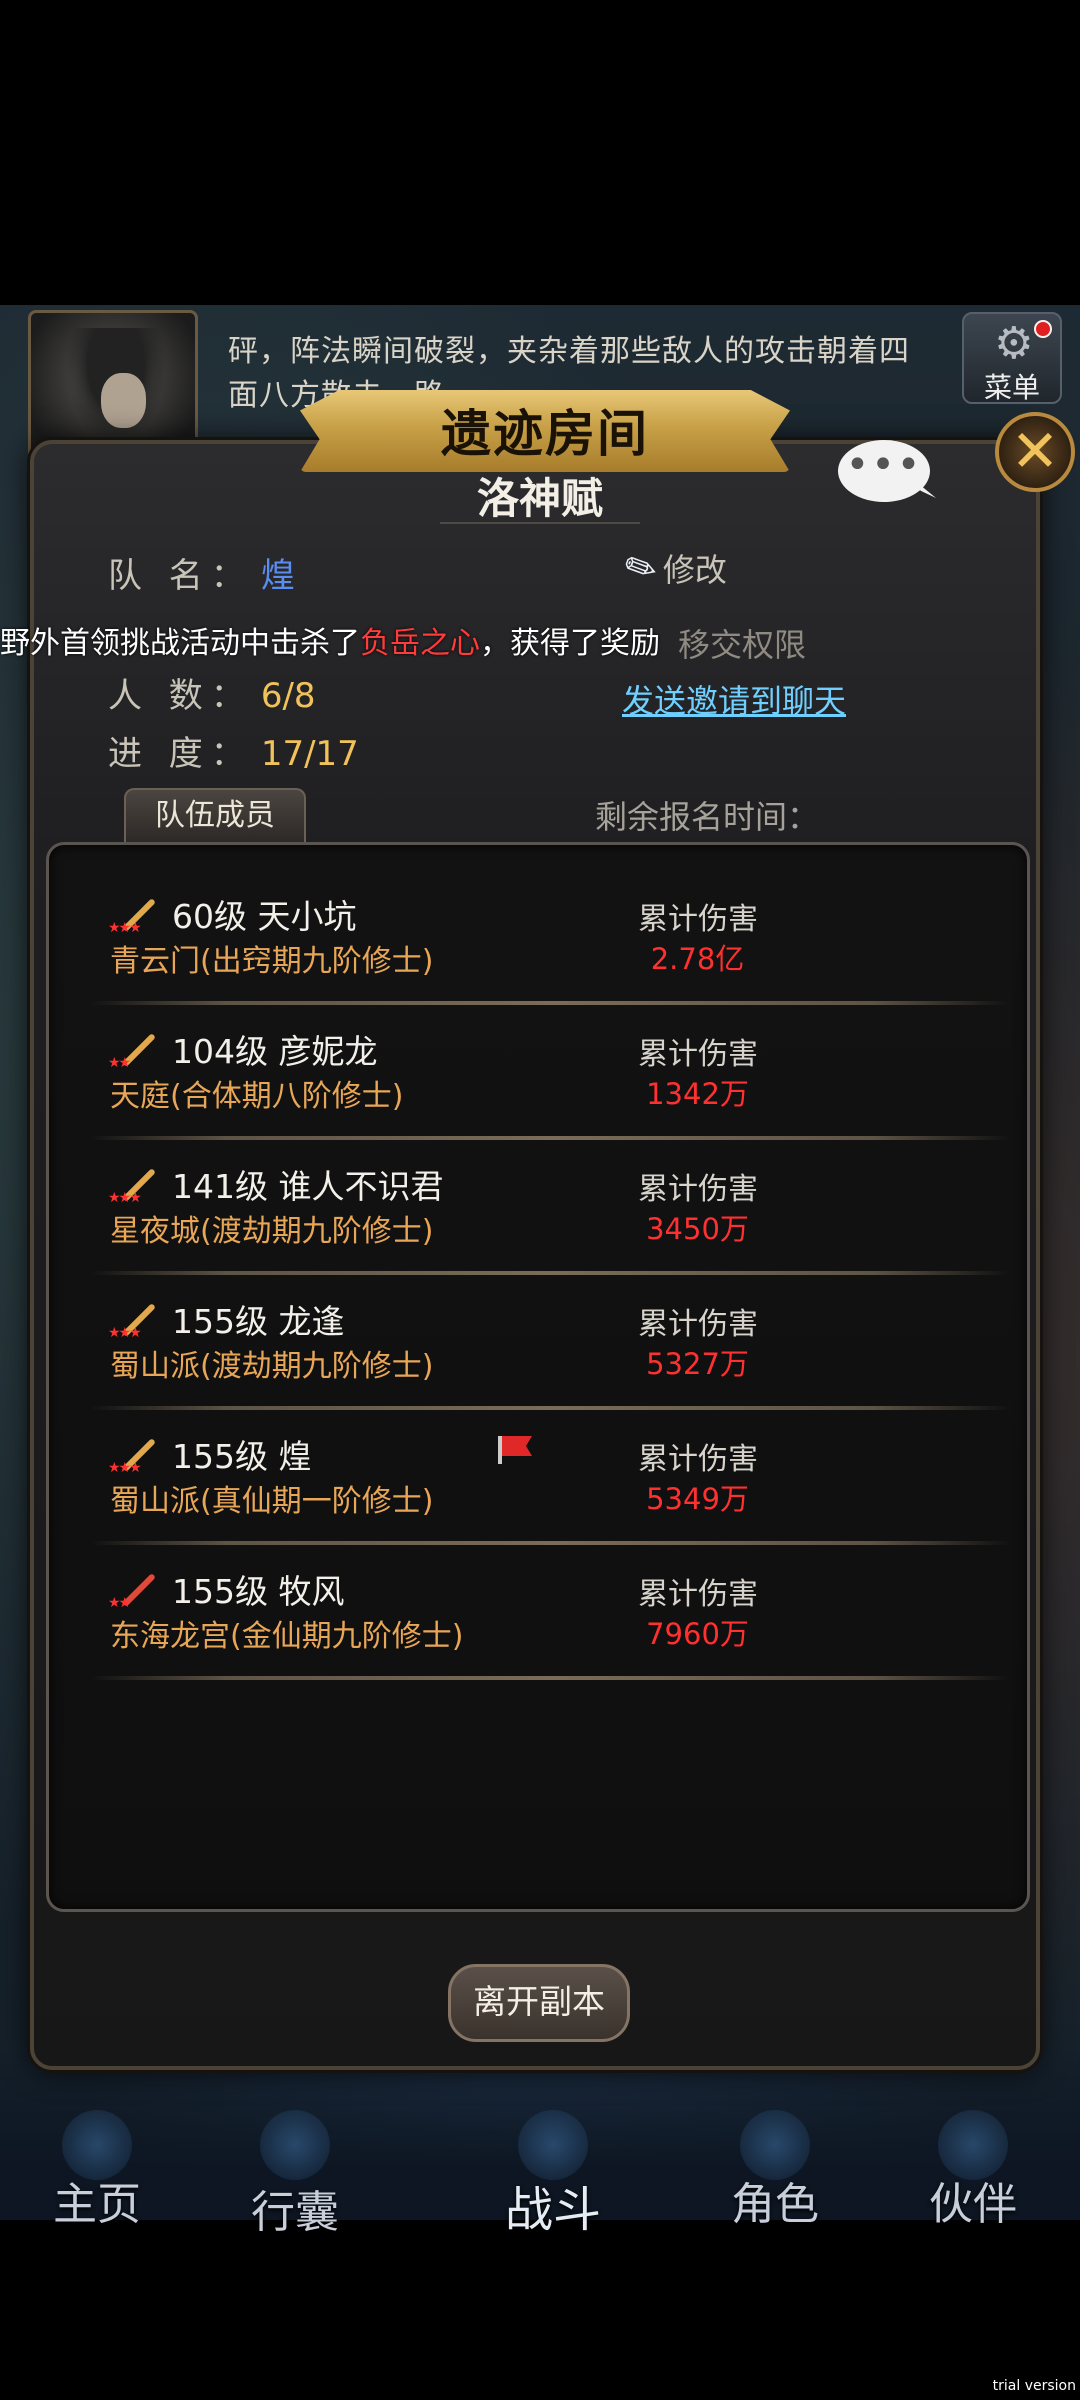 The image size is (1080, 2400). I want to click on progress-value: 17/17, so click(309, 754).